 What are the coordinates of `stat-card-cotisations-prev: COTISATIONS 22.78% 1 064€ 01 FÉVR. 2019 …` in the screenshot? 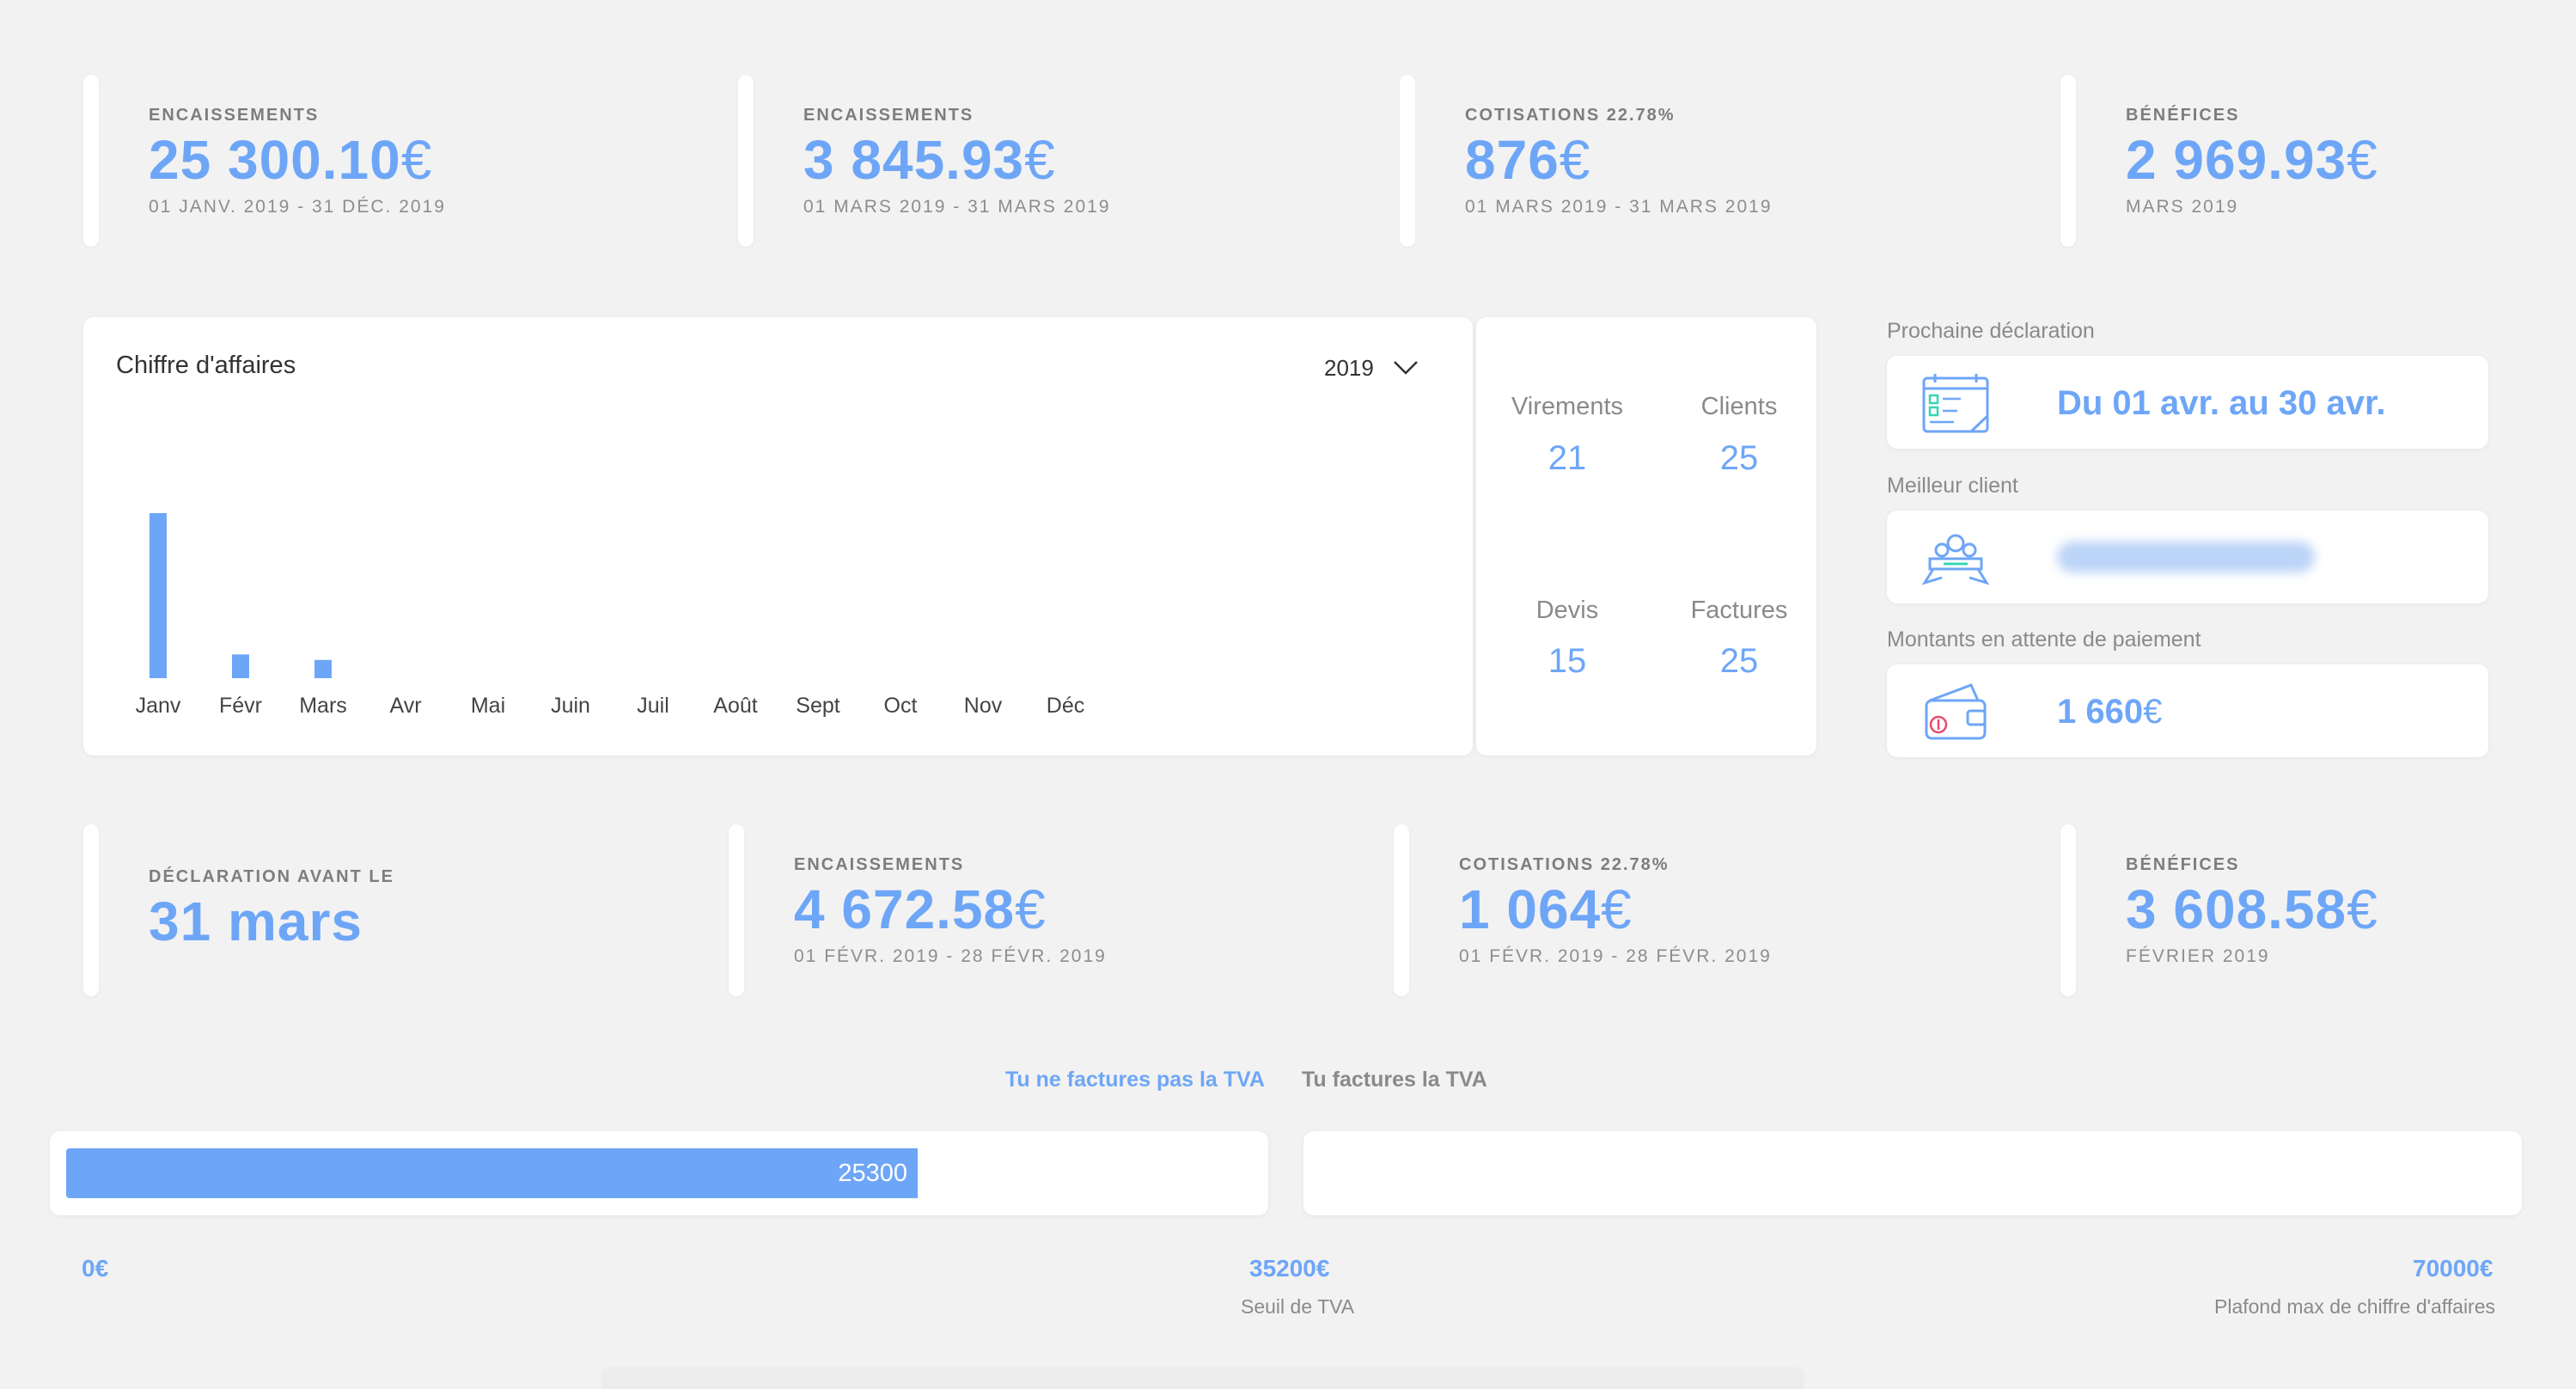 It's located at (1694, 910).